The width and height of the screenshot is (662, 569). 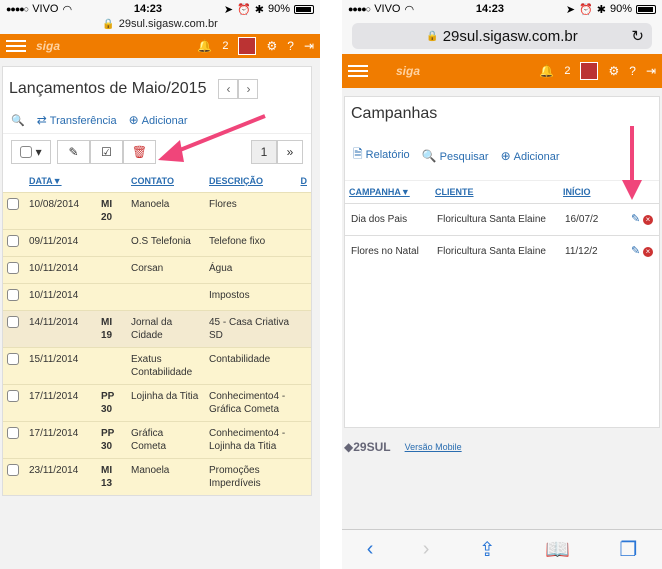 What do you see at coordinates (388, 192) in the screenshot?
I see `col-campanha: CAMPANHA▼` at bounding box center [388, 192].